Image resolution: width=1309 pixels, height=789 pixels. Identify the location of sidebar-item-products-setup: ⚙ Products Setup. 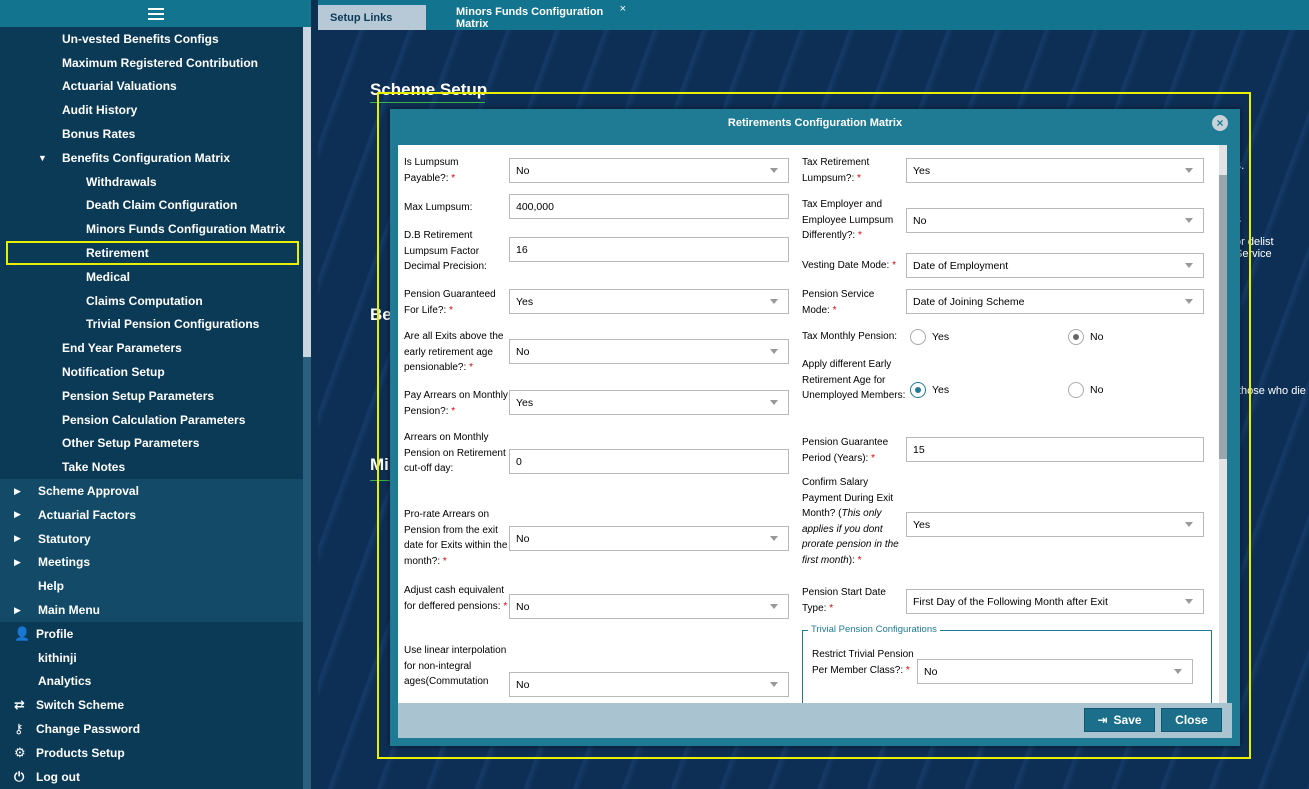
(151, 753).